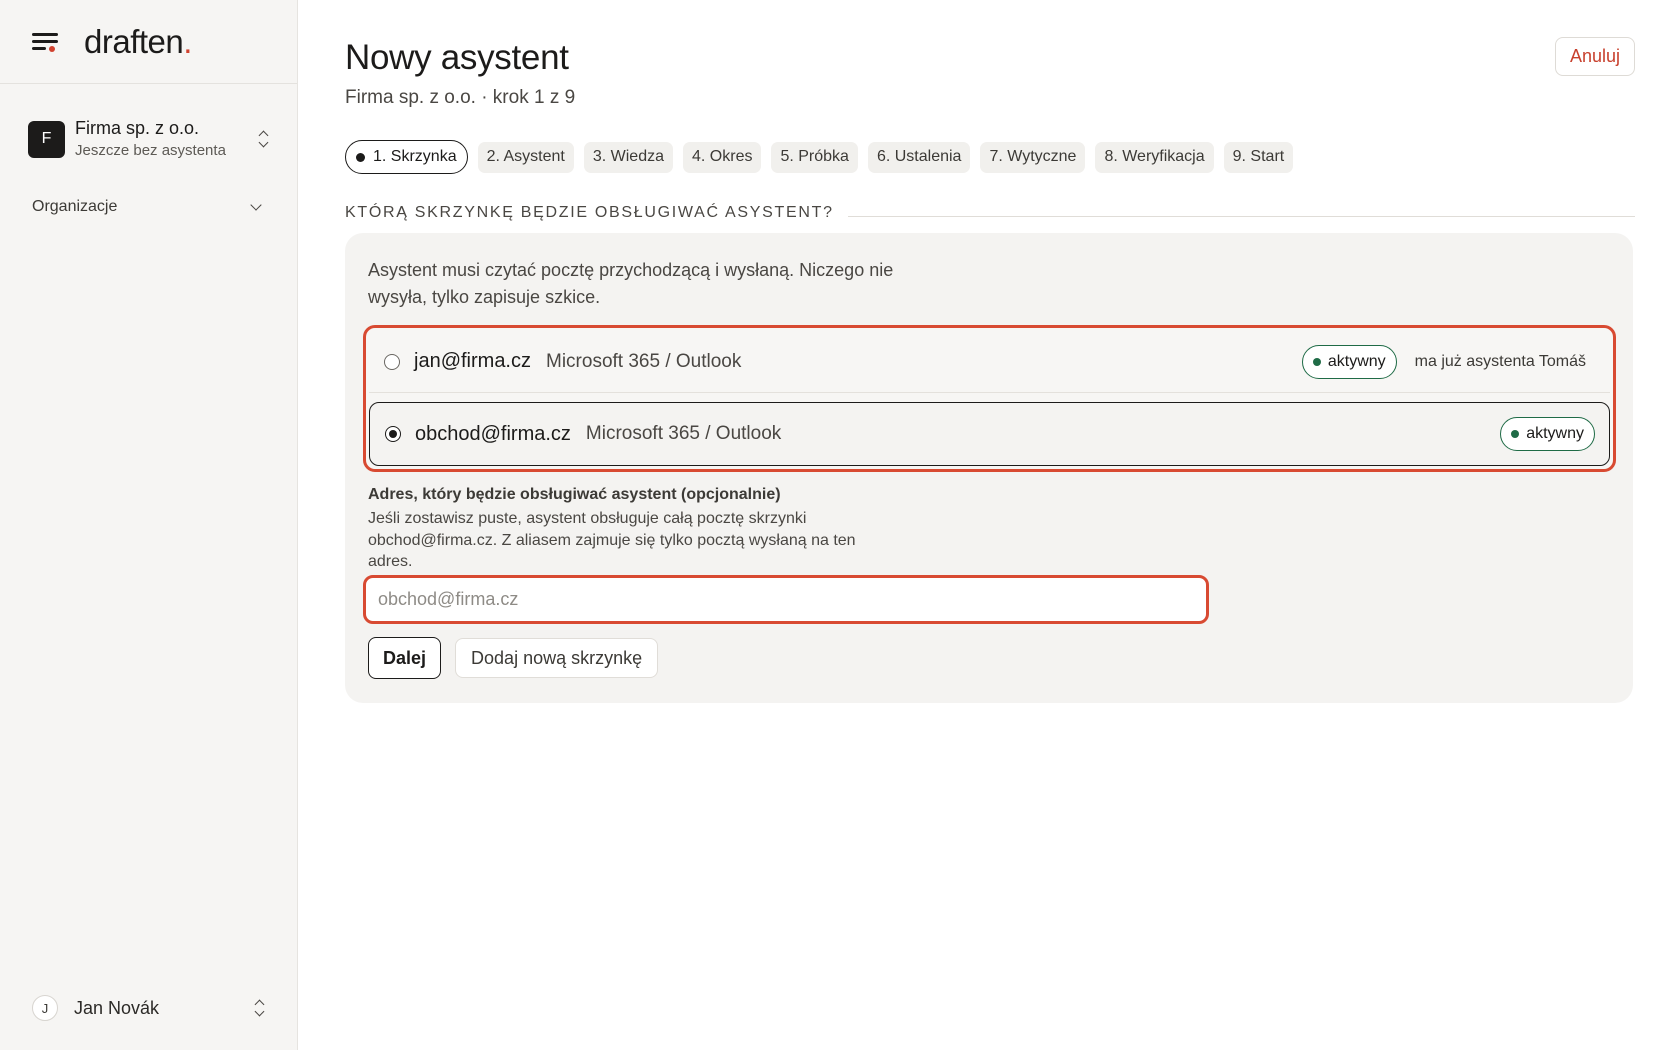  What do you see at coordinates (75, 206) in the screenshot?
I see `sidebar-section-label: Organizacje` at bounding box center [75, 206].